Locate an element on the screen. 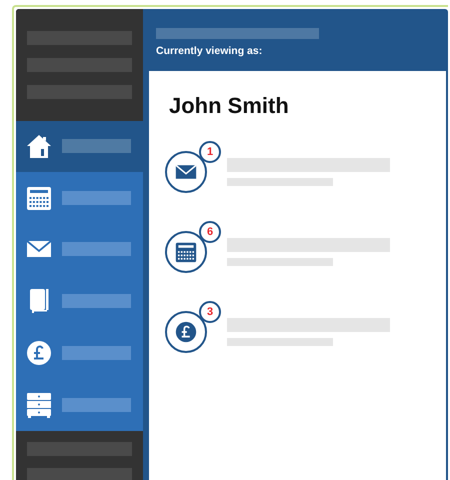  sidebar-item is located at coordinates (79, 146).